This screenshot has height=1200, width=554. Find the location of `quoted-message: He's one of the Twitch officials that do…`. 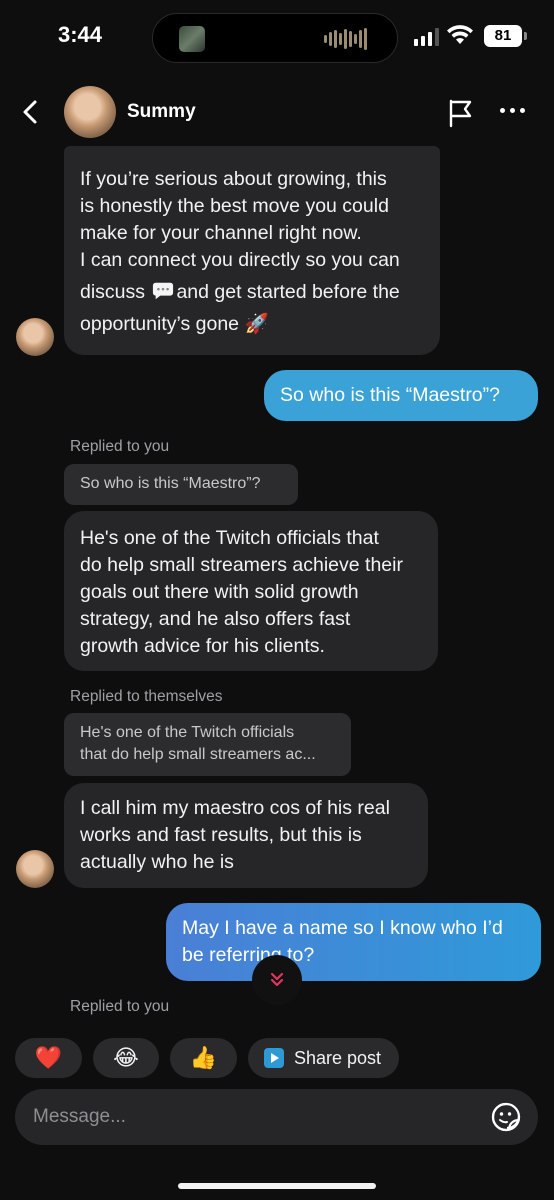

quoted-message: He's one of the Twitch officials that do… is located at coordinates (207, 744).